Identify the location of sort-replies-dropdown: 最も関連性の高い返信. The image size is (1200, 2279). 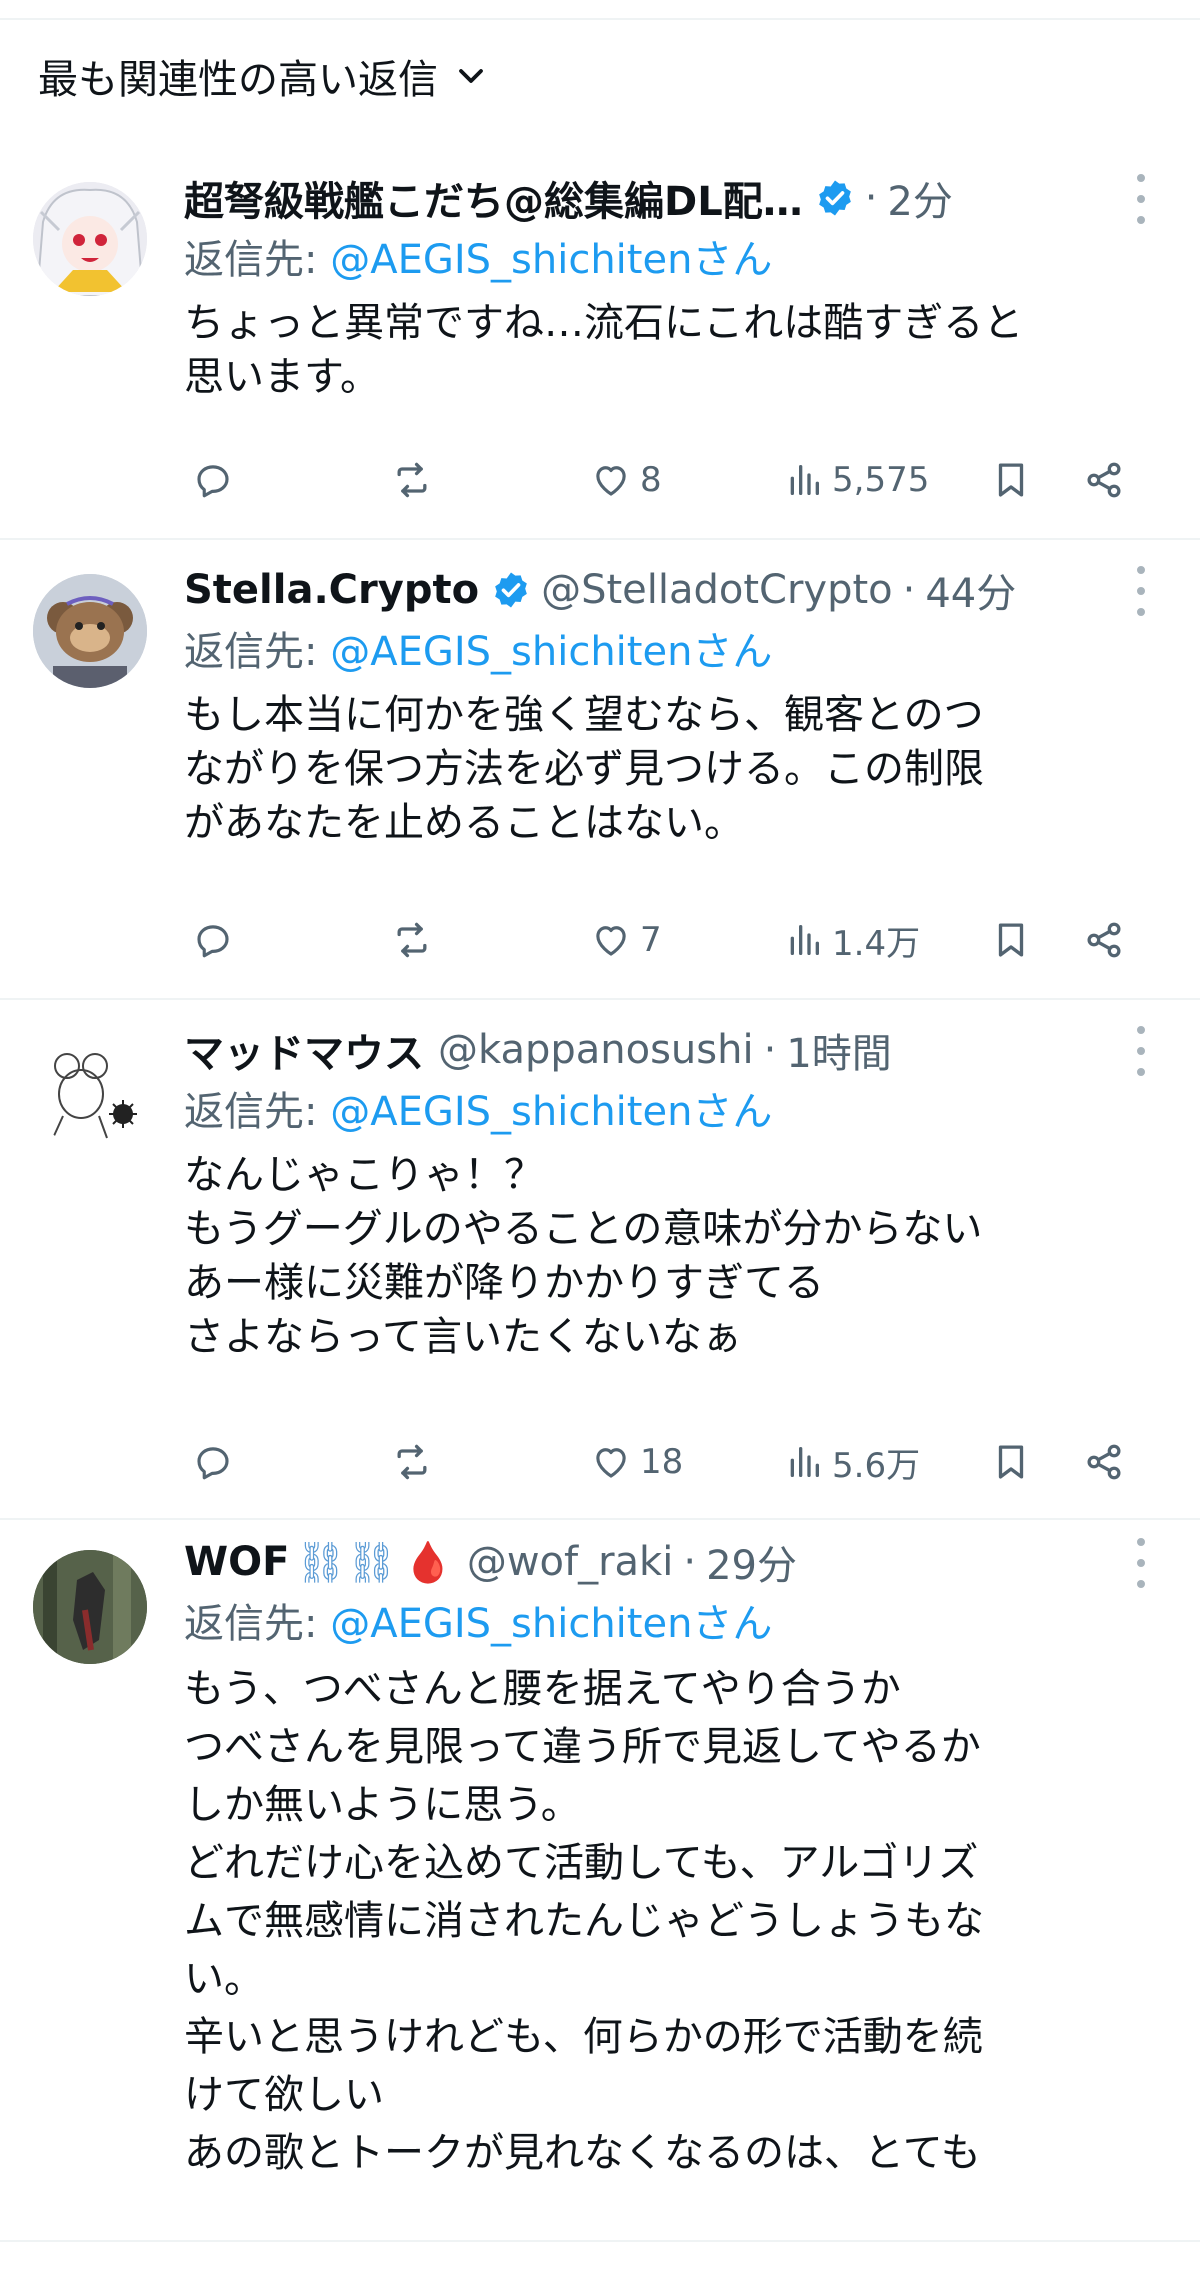
(262, 76).